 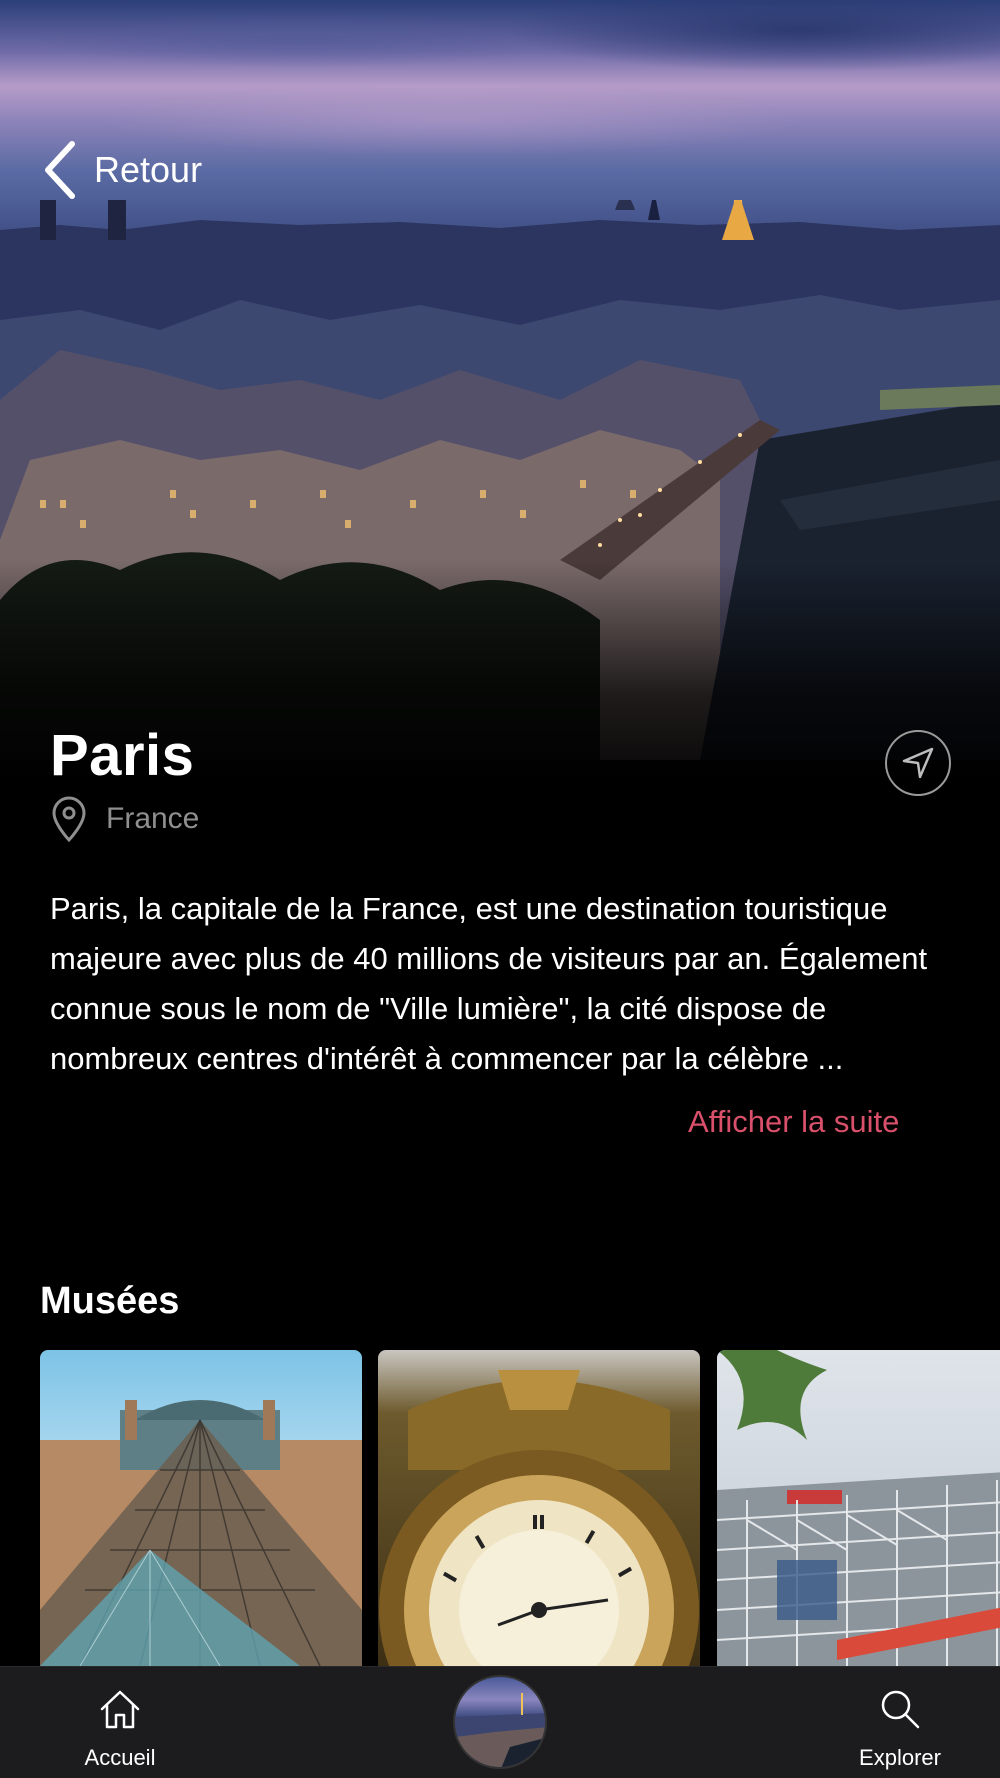 What do you see at coordinates (148, 169) in the screenshot?
I see `back-label: Retour` at bounding box center [148, 169].